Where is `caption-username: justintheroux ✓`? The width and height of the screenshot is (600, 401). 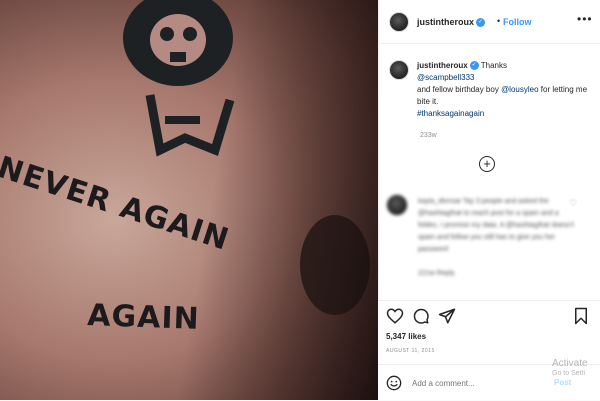 caption-username: justintheroux ✓ is located at coordinates (448, 66).